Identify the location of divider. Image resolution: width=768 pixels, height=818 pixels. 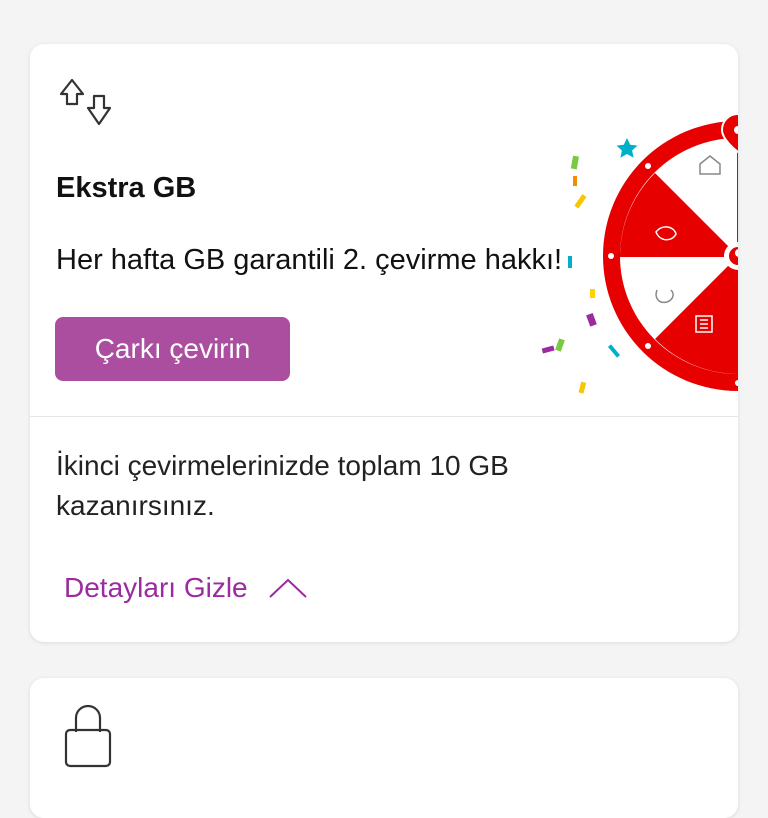
(384, 416).